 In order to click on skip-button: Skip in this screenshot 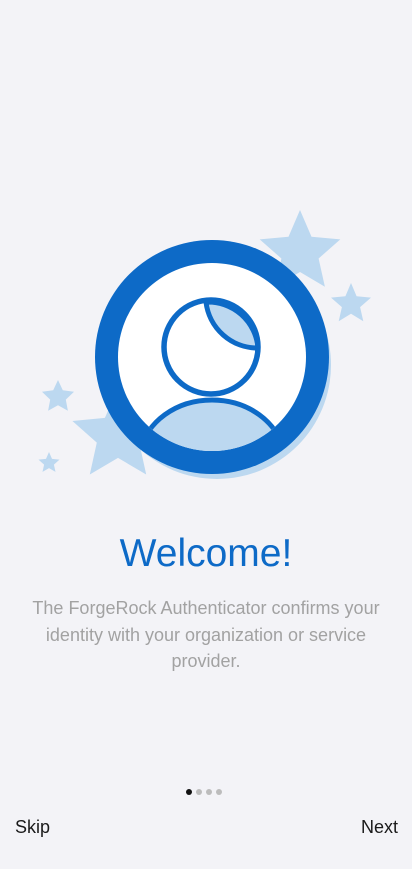, I will do `click(32, 827)`.